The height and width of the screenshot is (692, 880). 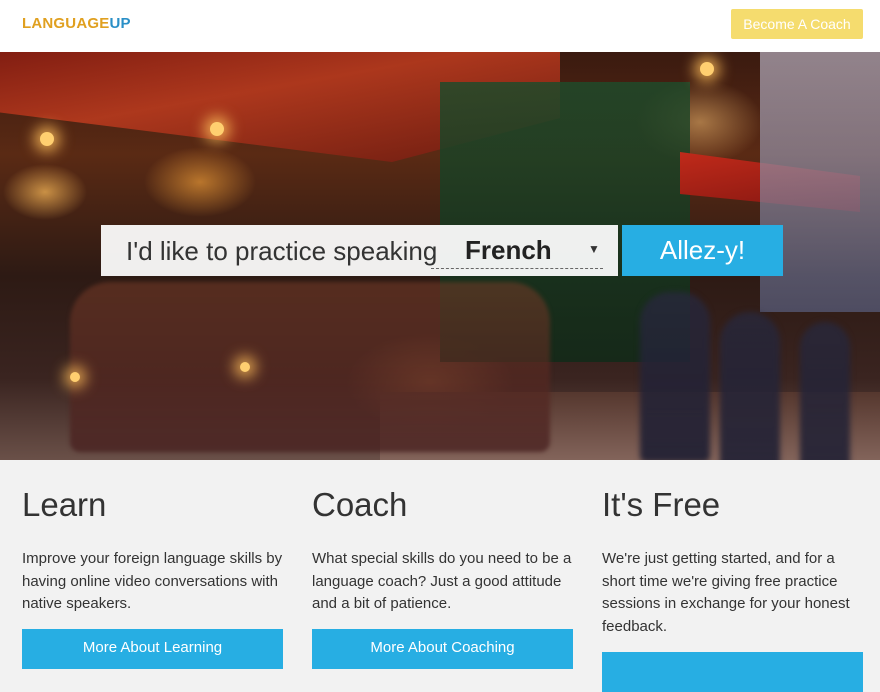 I want to click on site-logo: LANGUAGEUP, so click(x=76, y=23).